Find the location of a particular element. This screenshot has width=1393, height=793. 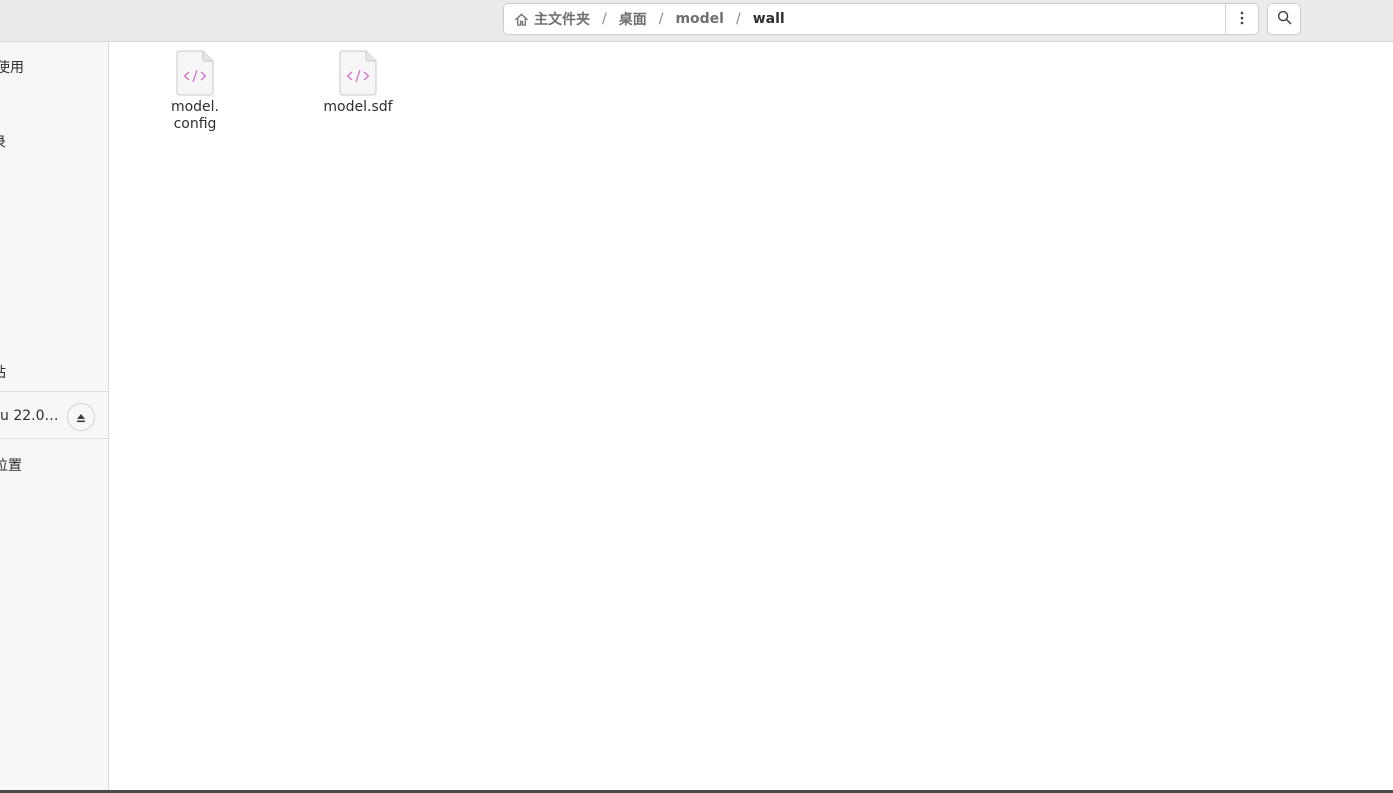

breadcrumb-model: model is located at coordinates (699, 19).